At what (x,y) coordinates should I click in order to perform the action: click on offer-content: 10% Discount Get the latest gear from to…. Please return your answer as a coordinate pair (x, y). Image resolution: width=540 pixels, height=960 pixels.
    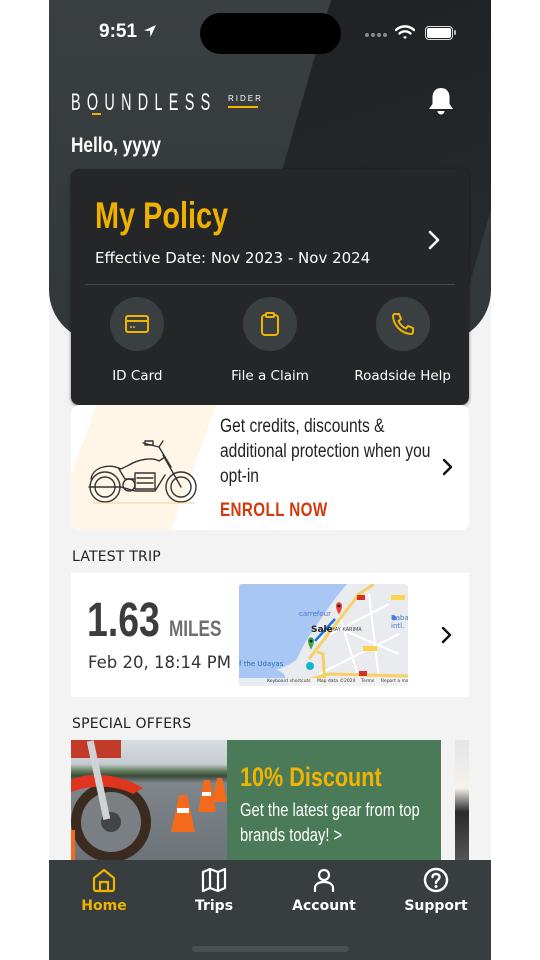
    Looking at the image, I should click on (334, 800).